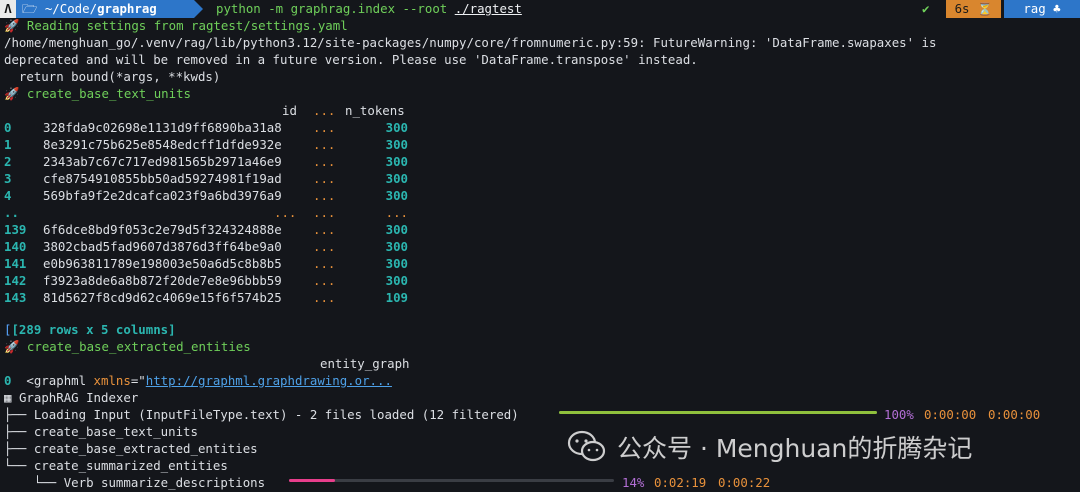  I want to click on row-index: 139, so click(15, 229).